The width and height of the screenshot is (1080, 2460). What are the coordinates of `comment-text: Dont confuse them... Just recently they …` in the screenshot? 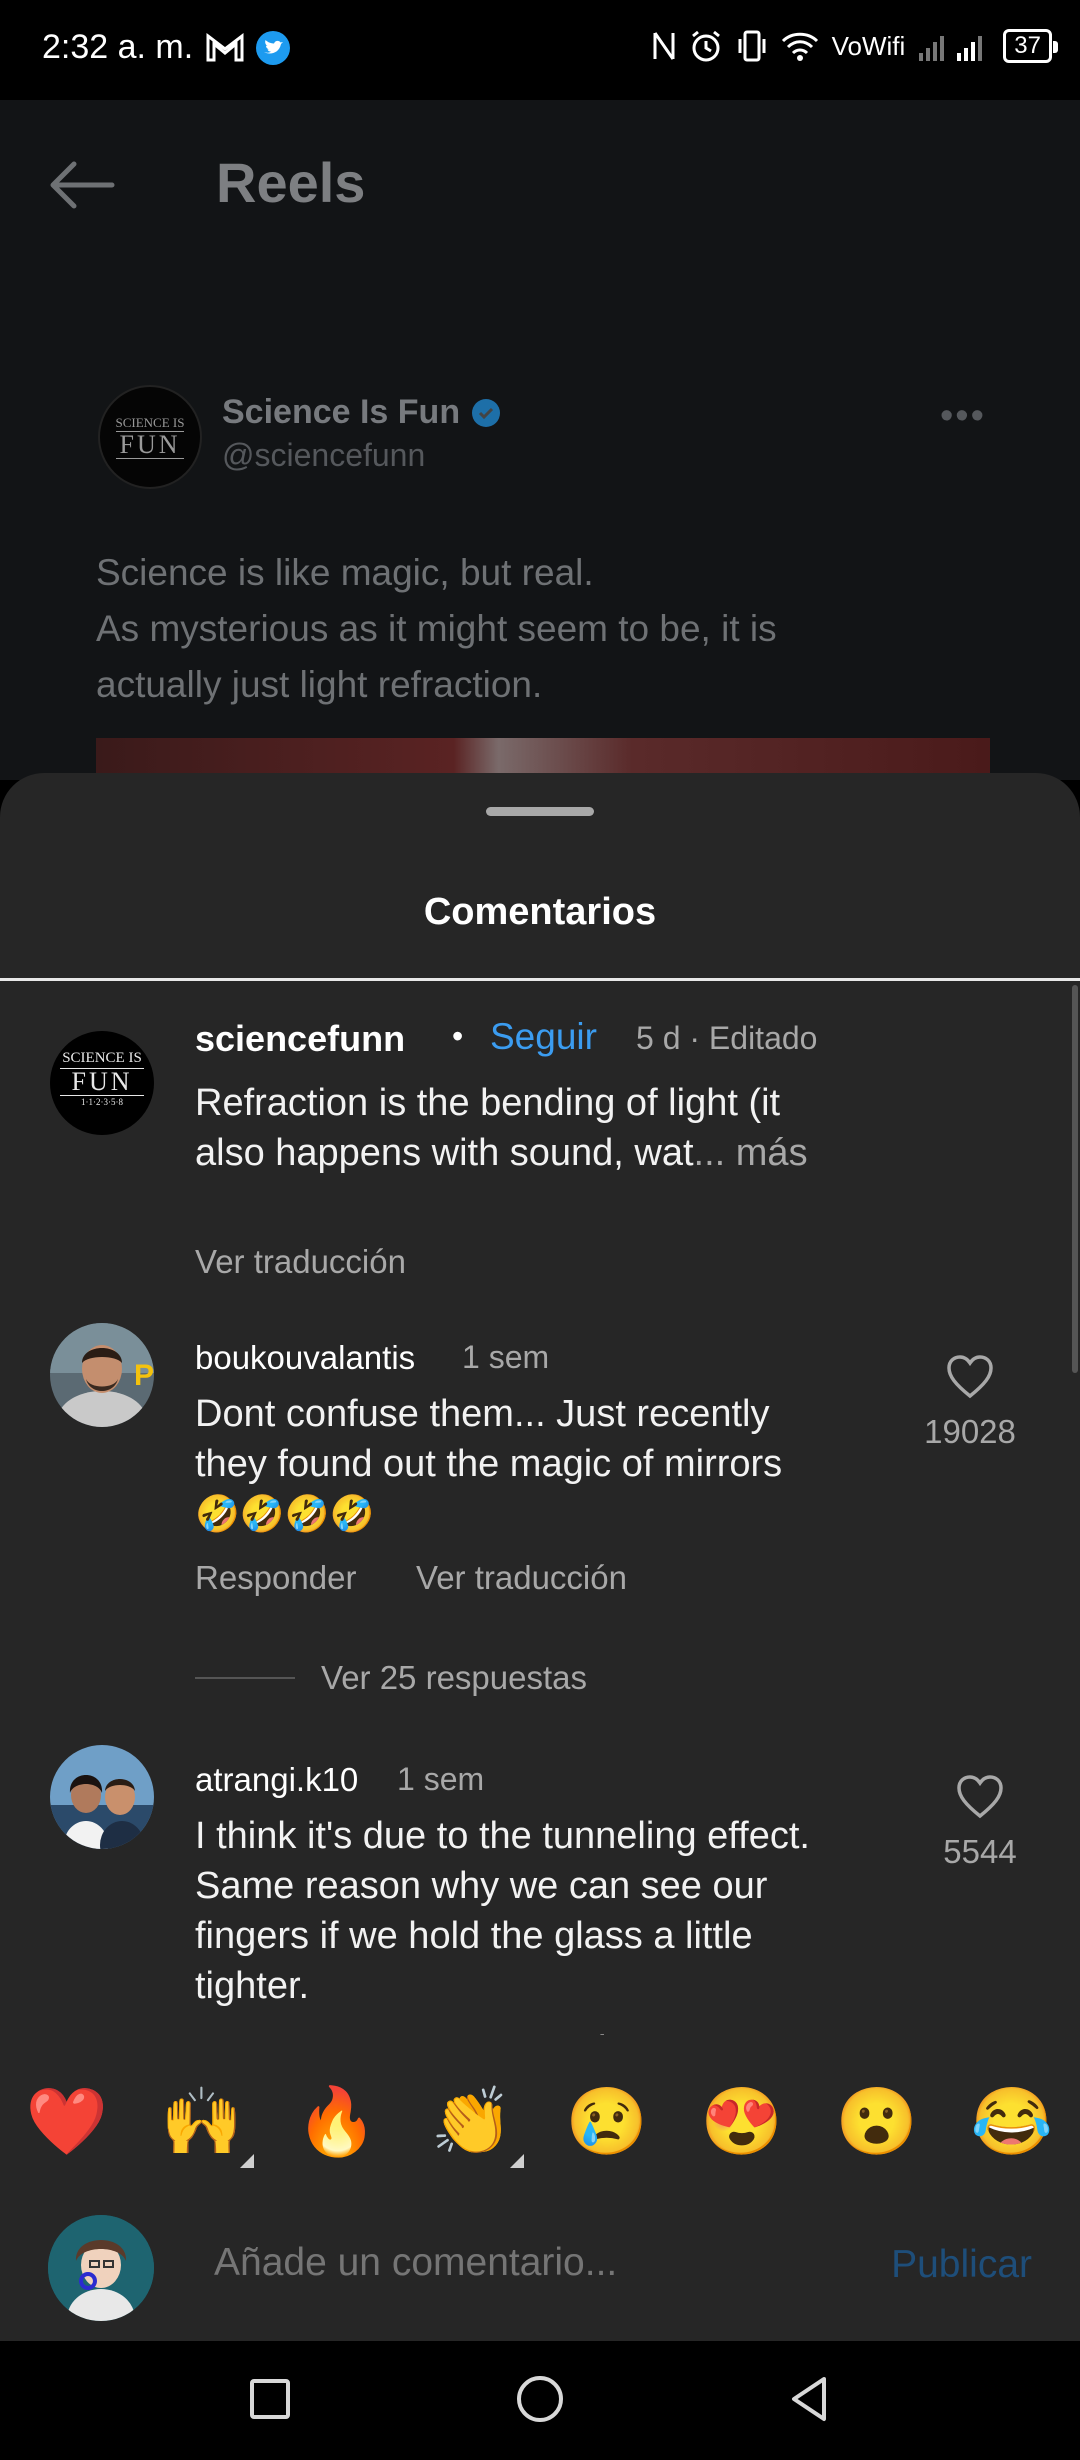 It's located at (489, 1463).